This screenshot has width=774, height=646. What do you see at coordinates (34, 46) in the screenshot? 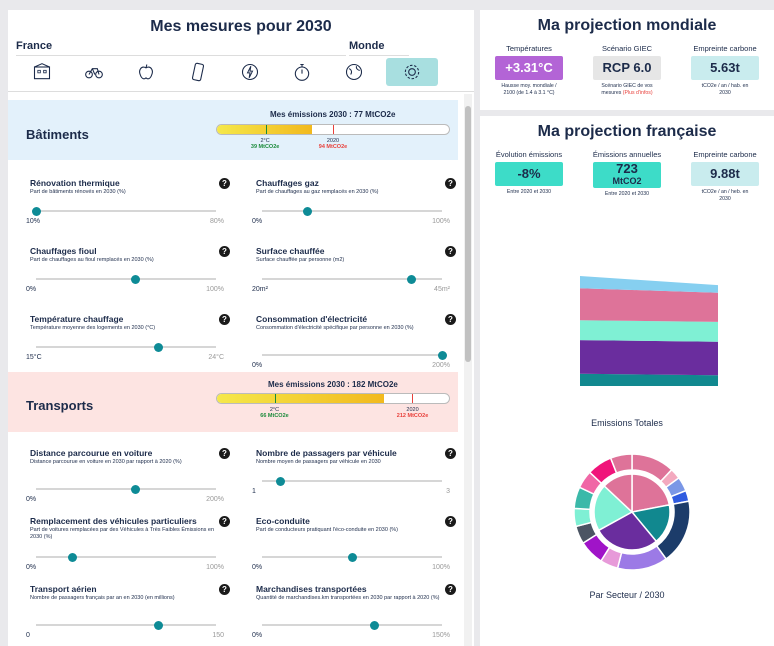
I see `france-label: France` at bounding box center [34, 46].